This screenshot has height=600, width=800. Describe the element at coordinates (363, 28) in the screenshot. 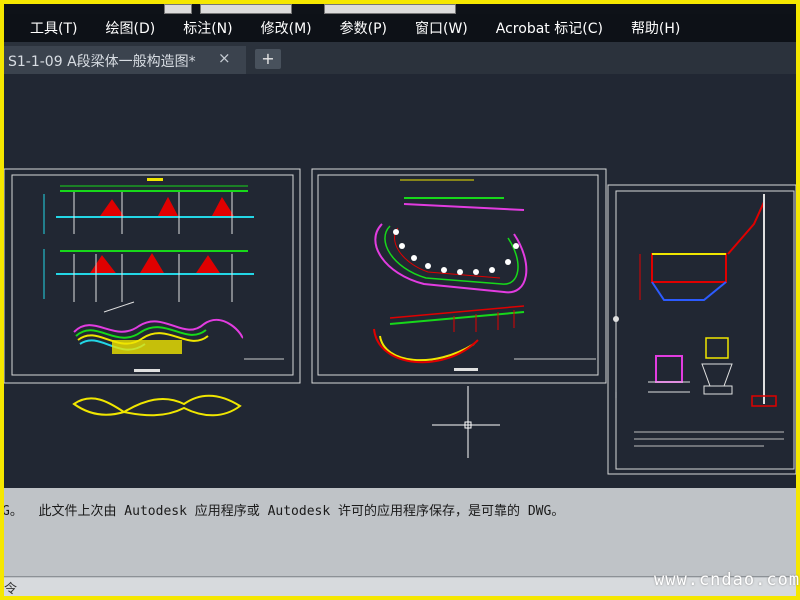

I see `menu-item-parametric: 参数(P)` at that location.